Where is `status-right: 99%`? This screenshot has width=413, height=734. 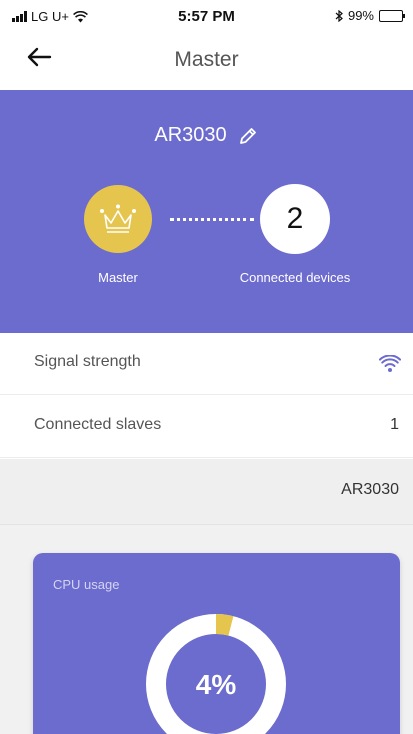
status-right: 99% is located at coordinates (370, 15).